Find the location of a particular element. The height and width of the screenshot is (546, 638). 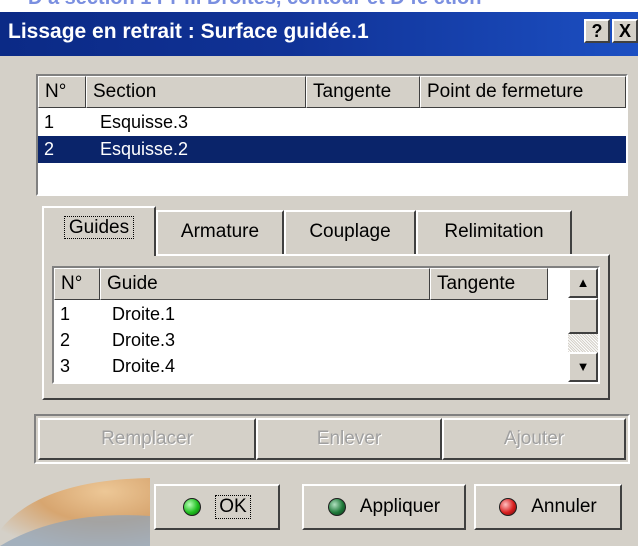

row-guide-name: Droite.1 is located at coordinates (144, 314).